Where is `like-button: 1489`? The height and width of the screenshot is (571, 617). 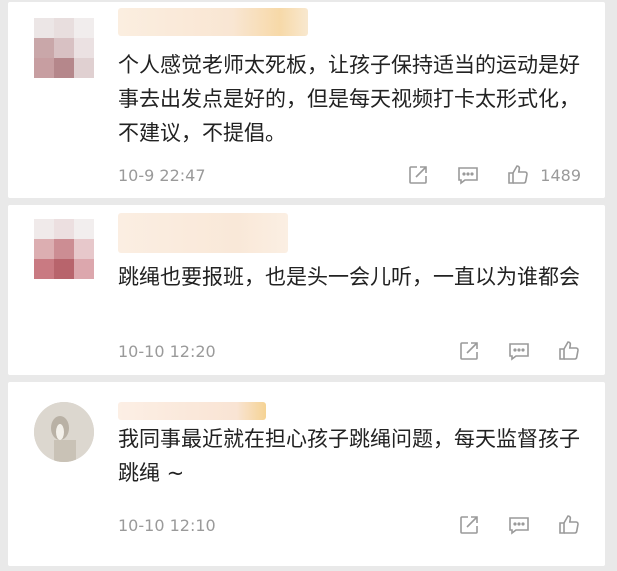 like-button: 1489 is located at coordinates (543, 175).